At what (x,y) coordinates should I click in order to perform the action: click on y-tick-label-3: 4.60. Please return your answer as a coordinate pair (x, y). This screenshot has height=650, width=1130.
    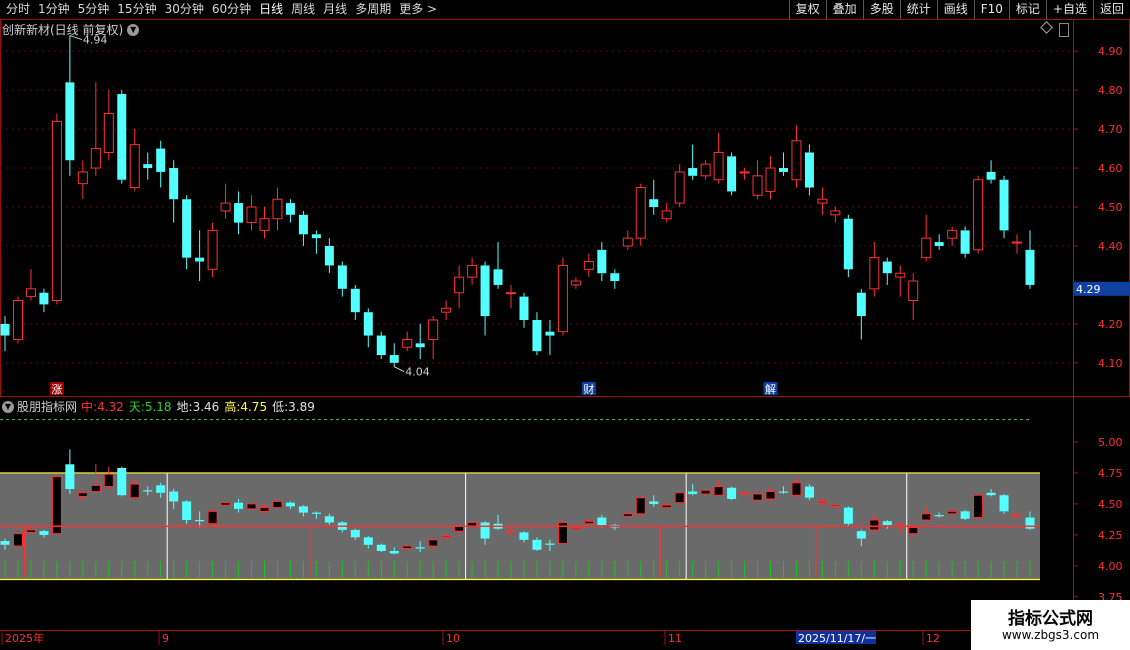
    Looking at the image, I should click on (1110, 168).